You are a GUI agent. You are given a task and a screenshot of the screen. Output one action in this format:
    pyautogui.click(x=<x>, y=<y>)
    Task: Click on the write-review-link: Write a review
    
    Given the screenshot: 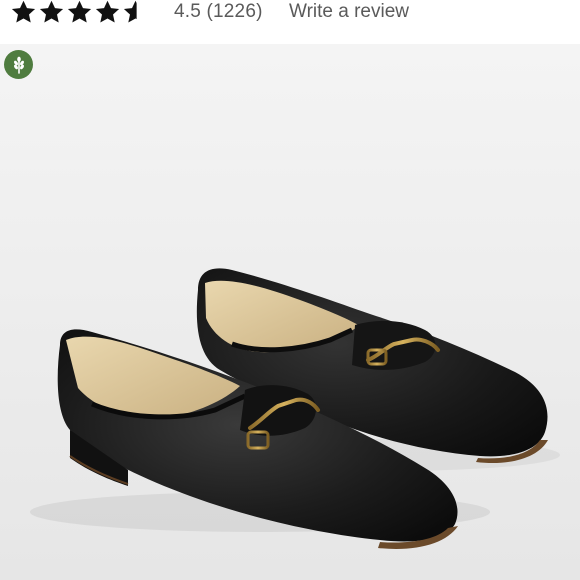 What is the action you would take?
    pyautogui.click(x=349, y=12)
    